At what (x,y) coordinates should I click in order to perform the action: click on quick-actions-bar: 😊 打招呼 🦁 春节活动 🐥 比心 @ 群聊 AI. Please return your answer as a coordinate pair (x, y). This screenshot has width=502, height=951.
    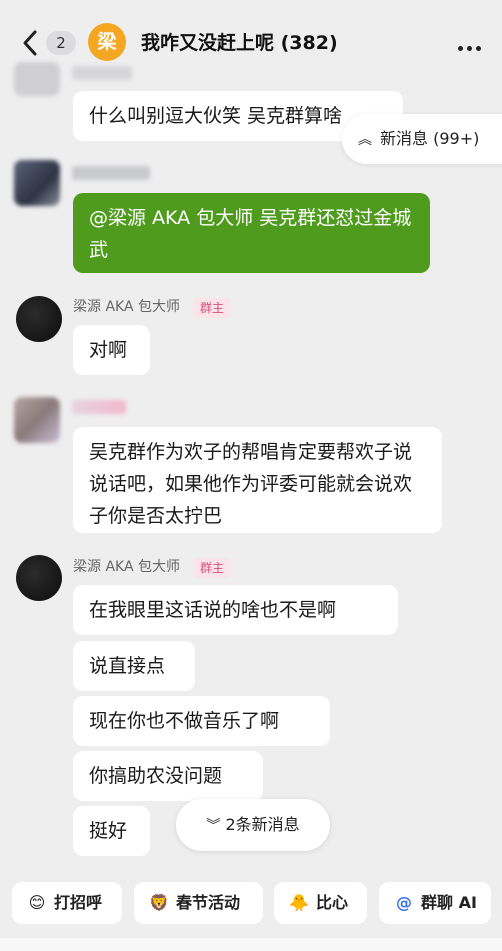
    Looking at the image, I should click on (251, 902).